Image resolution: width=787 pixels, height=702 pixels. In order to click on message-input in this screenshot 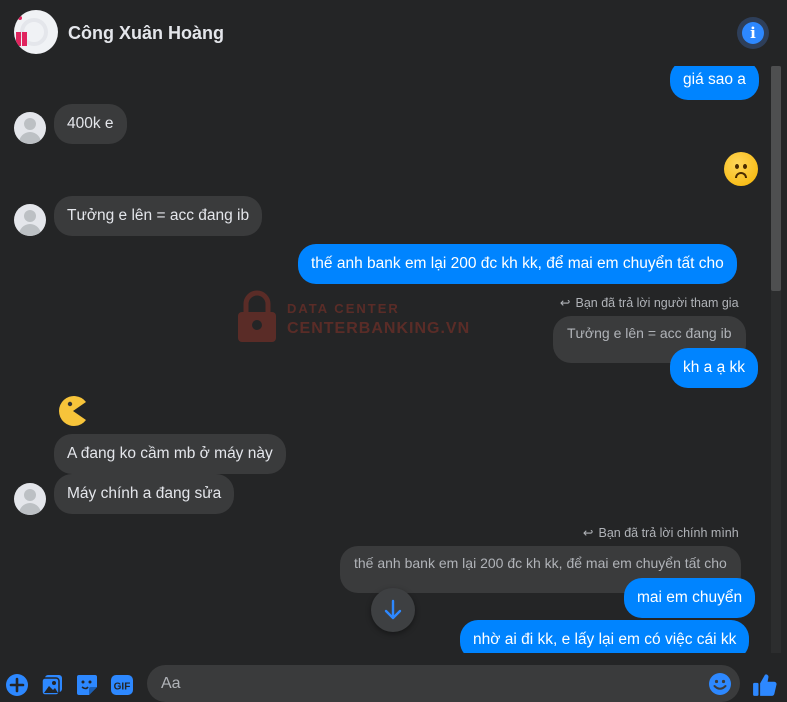, I will do `click(421, 684)`.